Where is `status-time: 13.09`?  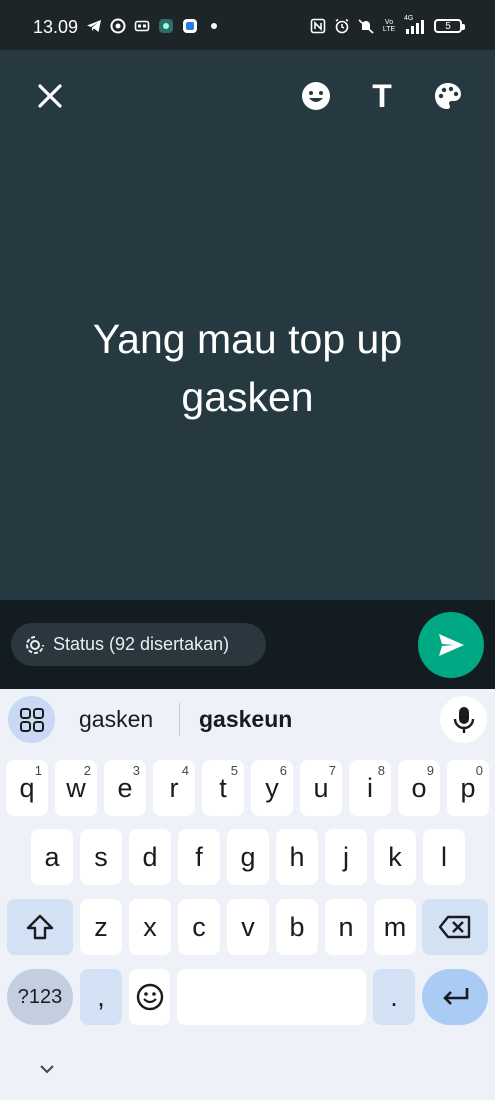 status-time: 13.09 is located at coordinates (56, 27).